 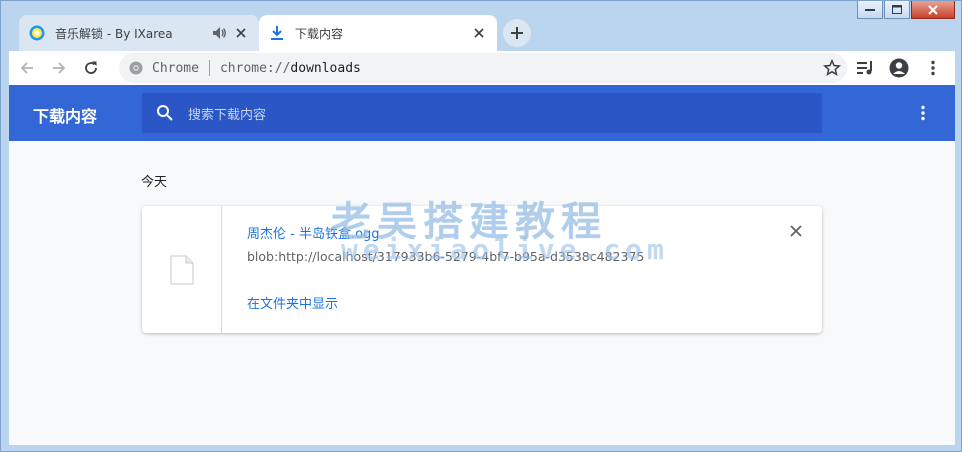 I want to click on music-unlock-favicon, so click(x=37, y=33).